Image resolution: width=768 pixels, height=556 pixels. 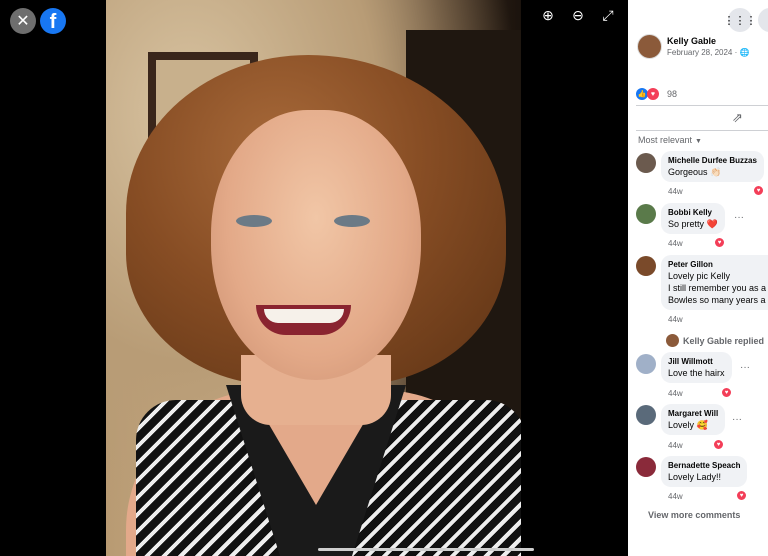 I want to click on view-more-comments-link: View more comments, so click(x=694, y=515).